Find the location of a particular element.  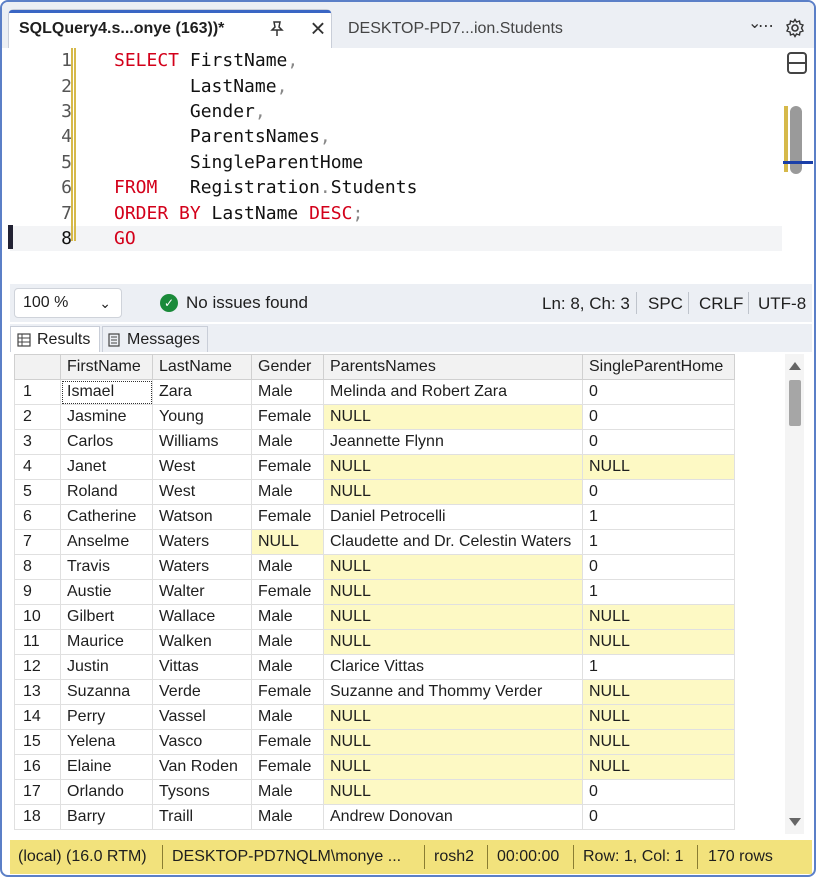

cursor-position: Ln: 8, Ch: 3 is located at coordinates (586, 304).